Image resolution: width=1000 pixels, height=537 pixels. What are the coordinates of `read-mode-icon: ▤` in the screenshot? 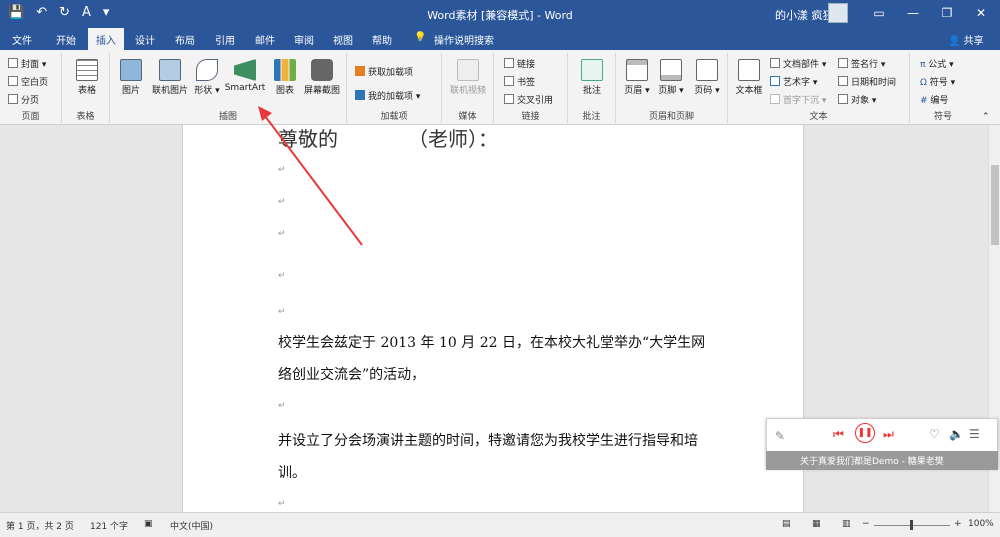 It's located at (786, 524).